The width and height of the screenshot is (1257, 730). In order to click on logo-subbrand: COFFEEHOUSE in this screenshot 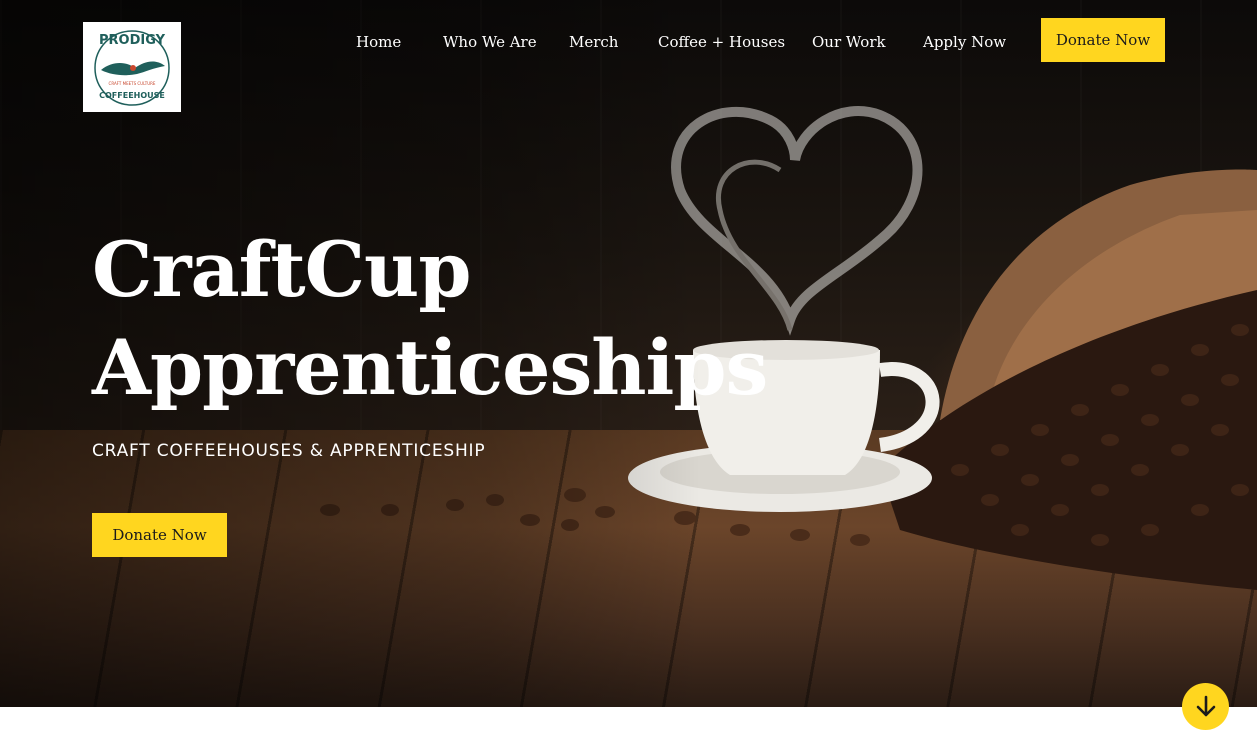, I will do `click(132, 95)`.